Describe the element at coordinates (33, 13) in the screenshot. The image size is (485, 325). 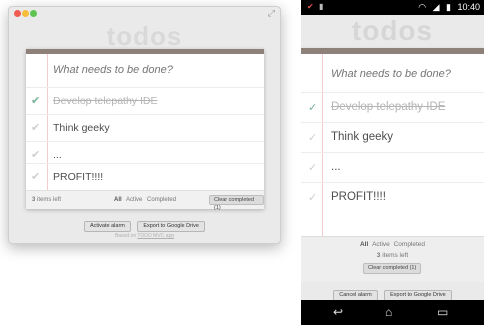
I see `maximize-window-icon` at that location.